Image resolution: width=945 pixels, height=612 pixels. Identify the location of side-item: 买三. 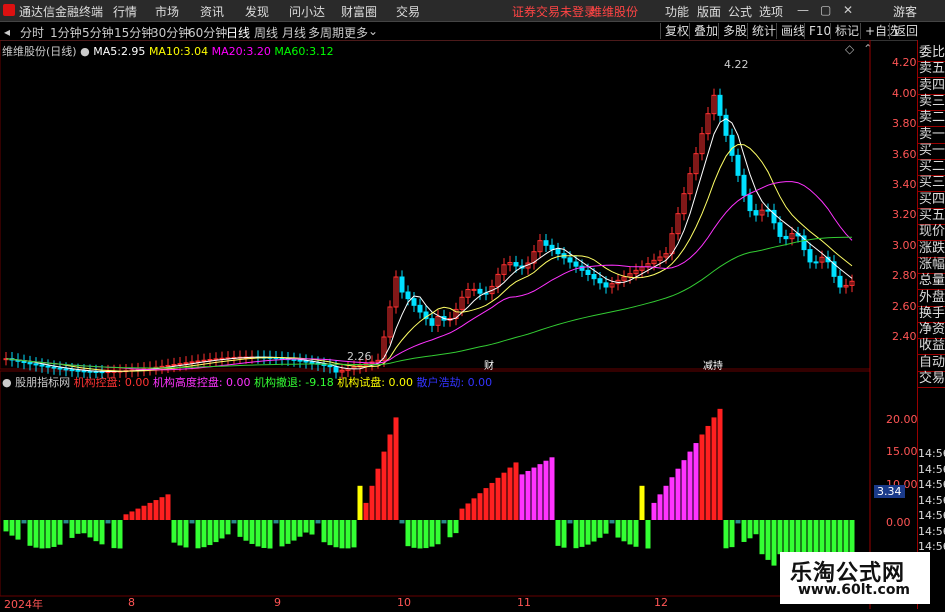
(931, 184).